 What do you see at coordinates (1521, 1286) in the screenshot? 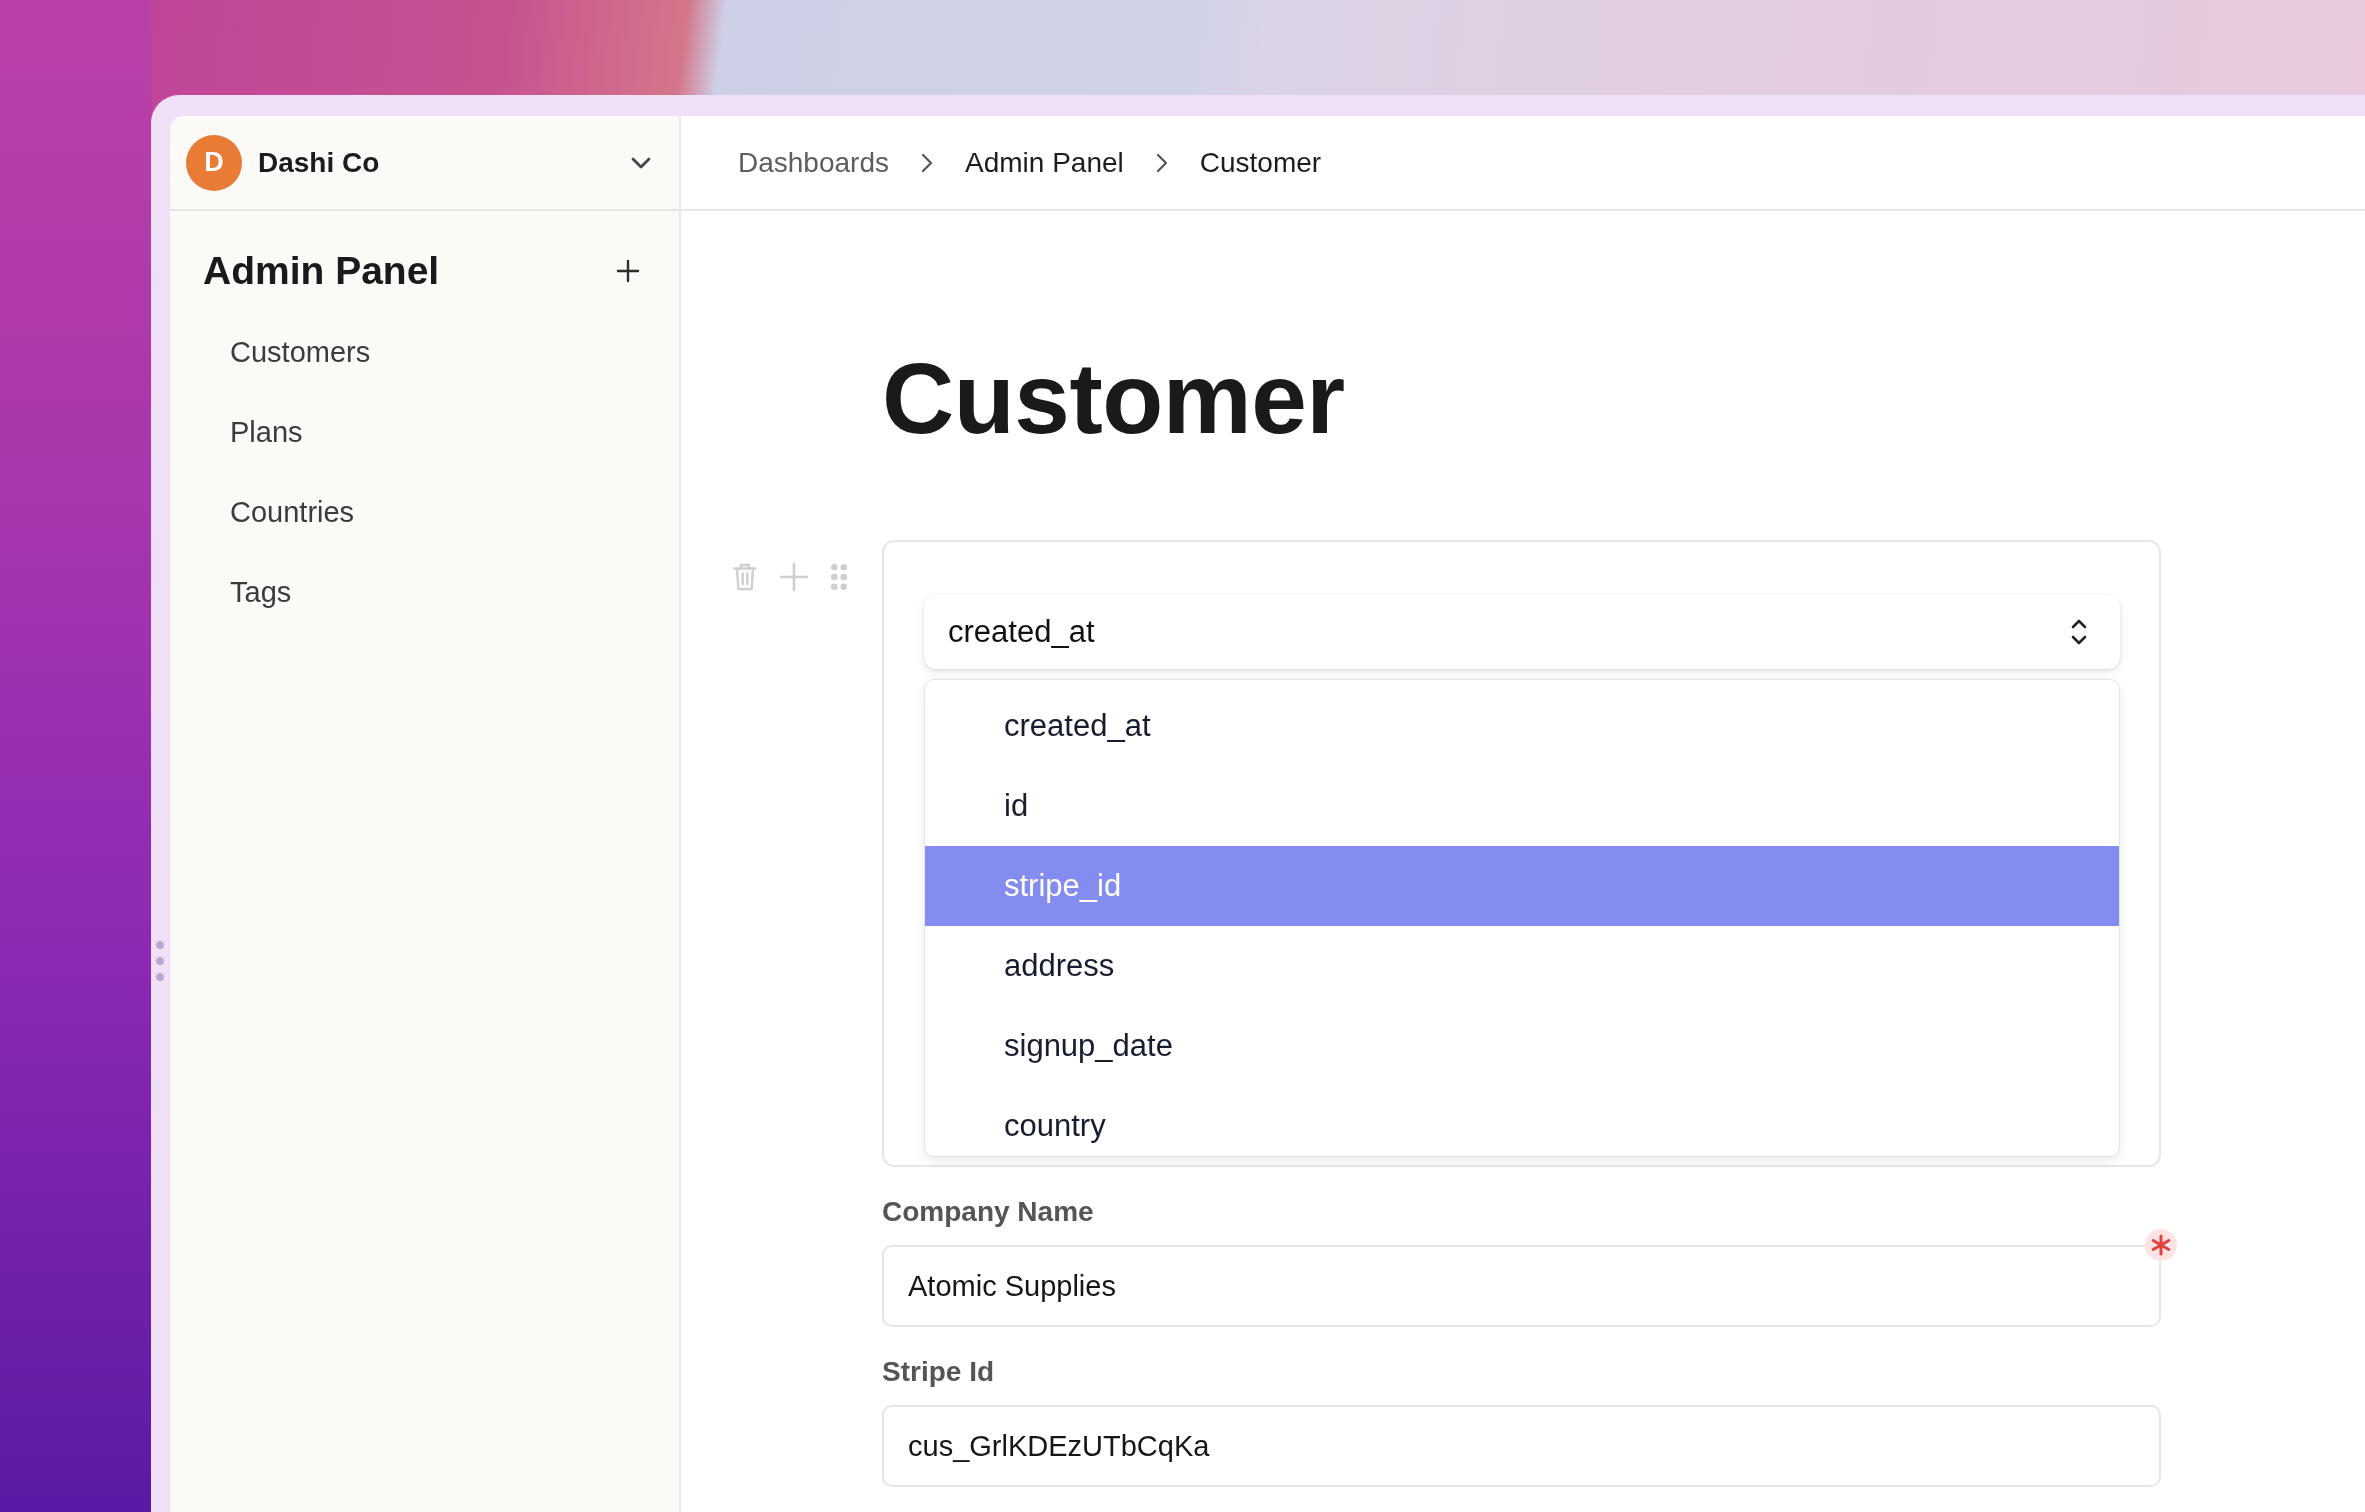
I see `text-field: Atomic Supplies` at bounding box center [1521, 1286].